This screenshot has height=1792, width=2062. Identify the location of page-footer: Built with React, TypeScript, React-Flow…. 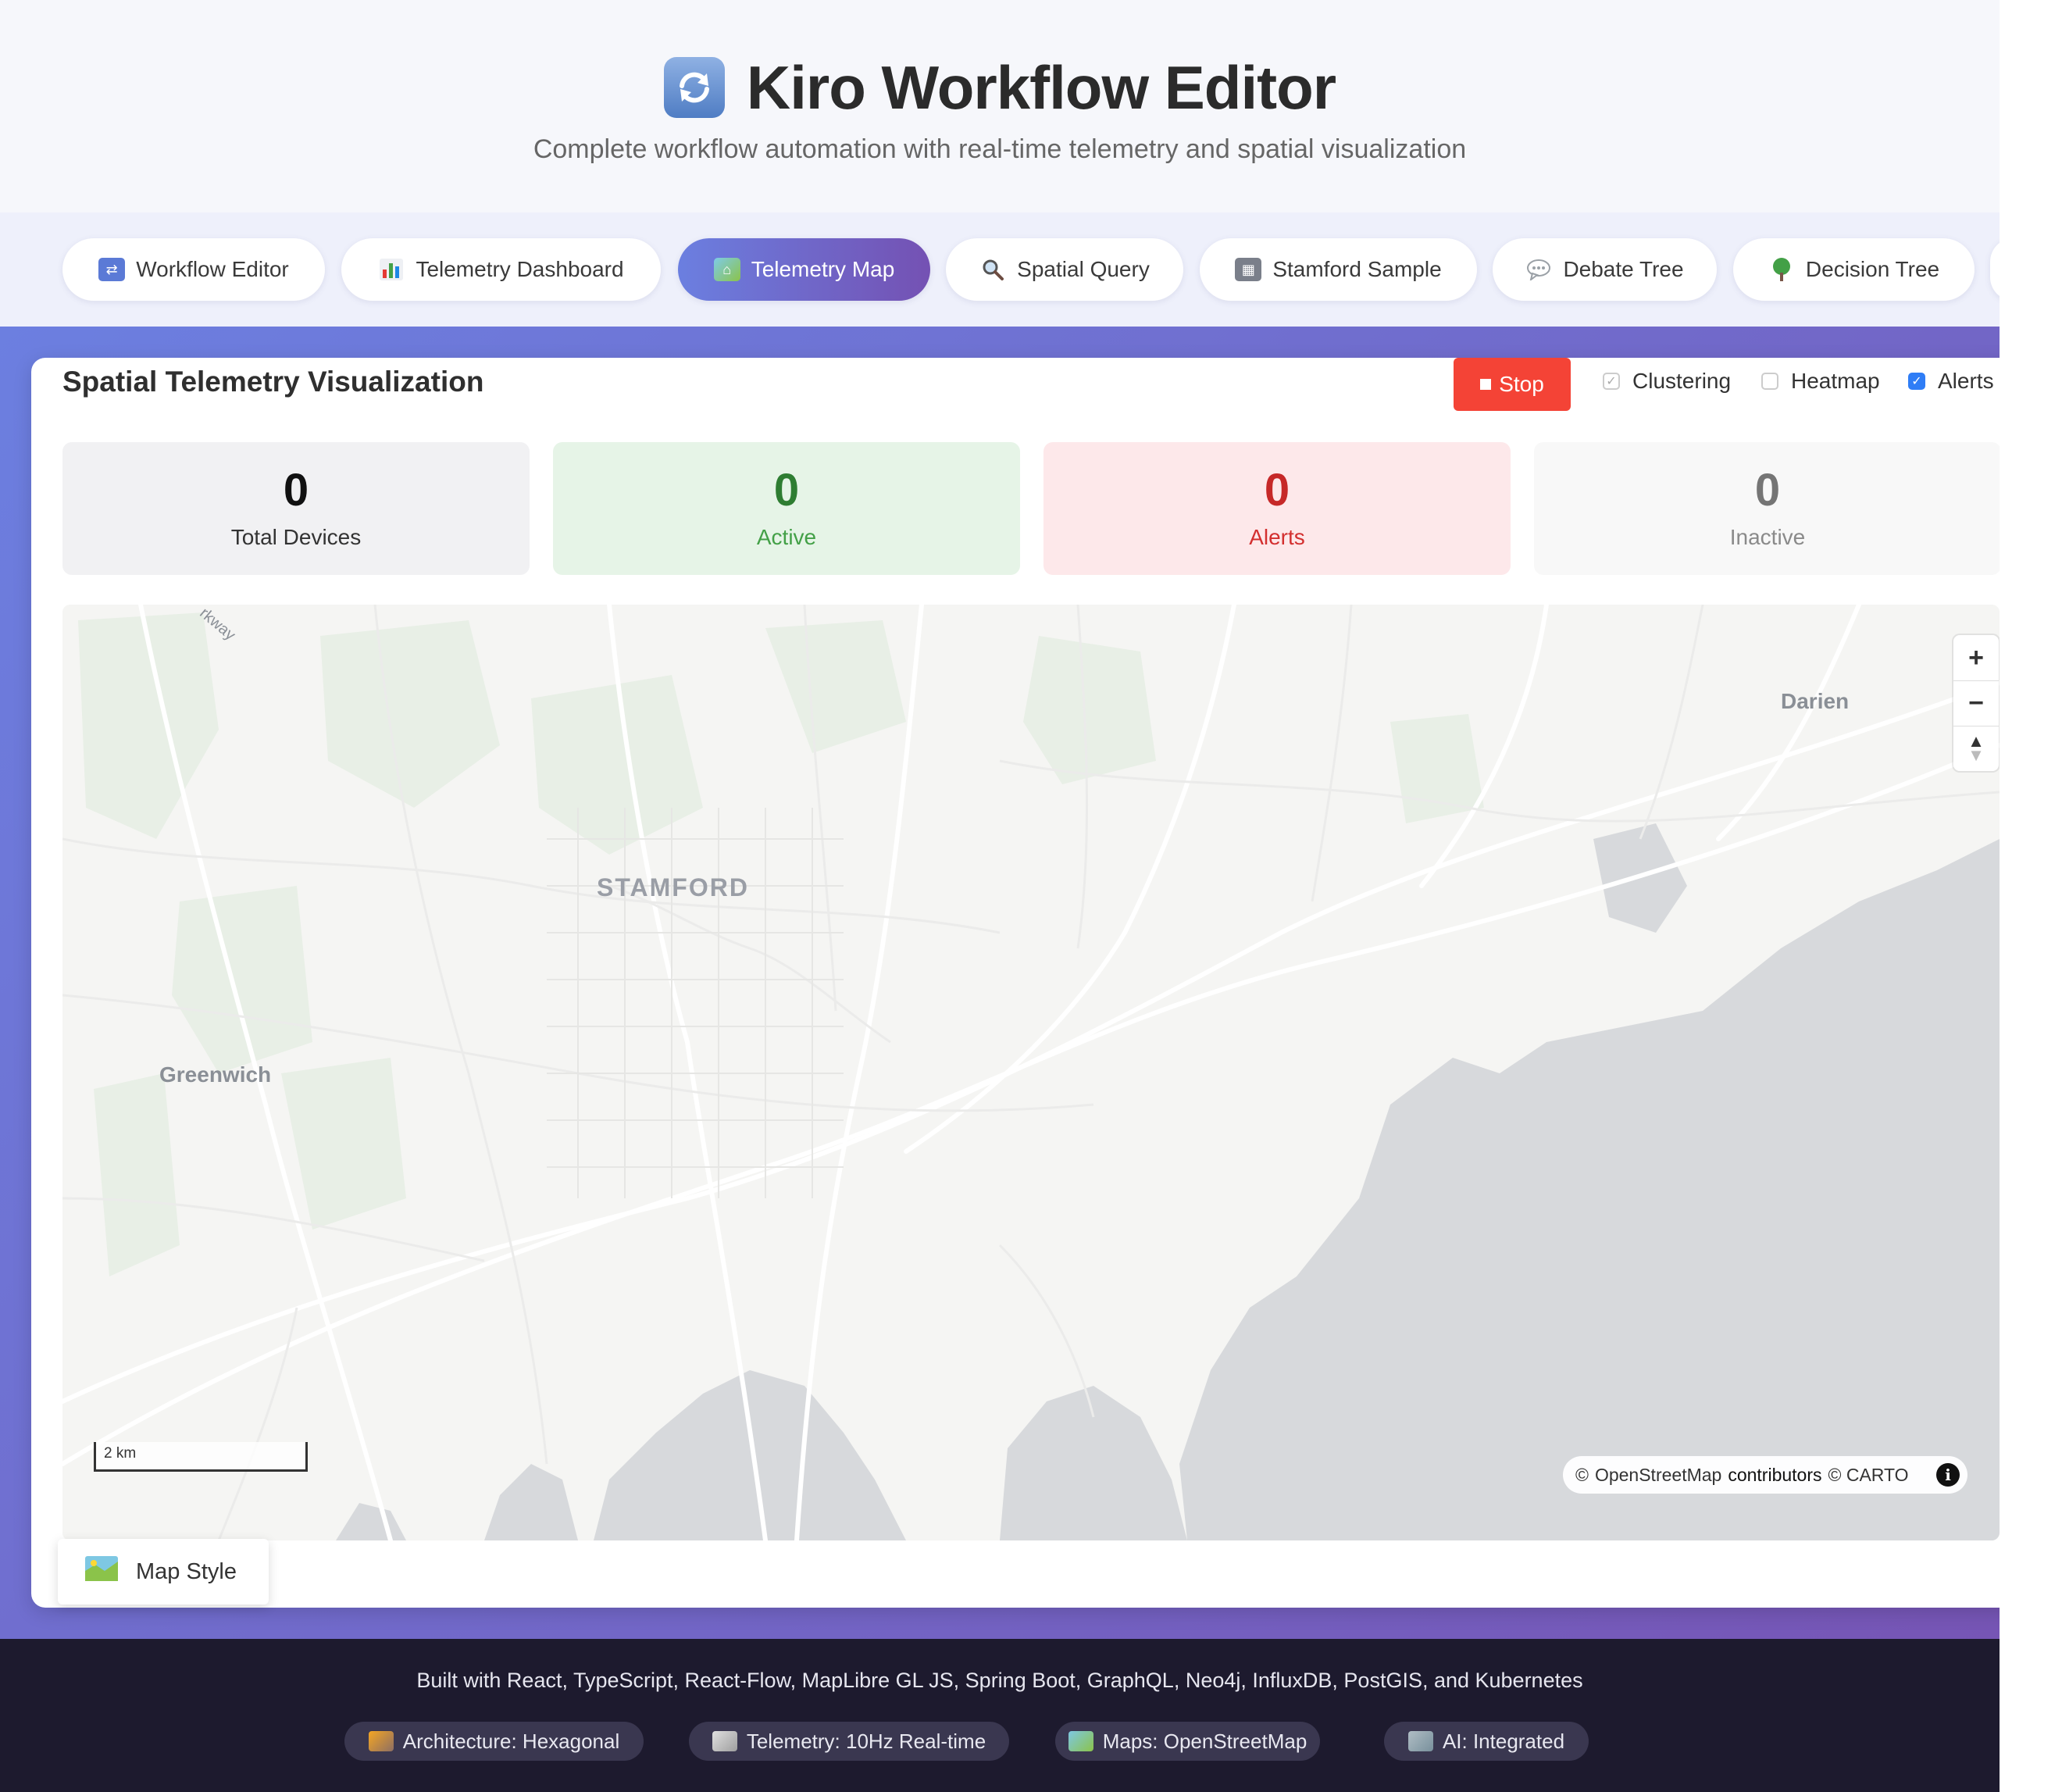
(1000, 1715).